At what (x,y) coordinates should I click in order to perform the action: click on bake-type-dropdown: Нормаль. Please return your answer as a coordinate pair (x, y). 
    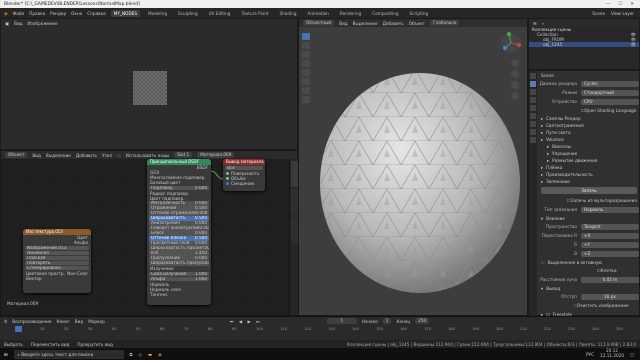
    Looking at the image, I should click on (610, 209).